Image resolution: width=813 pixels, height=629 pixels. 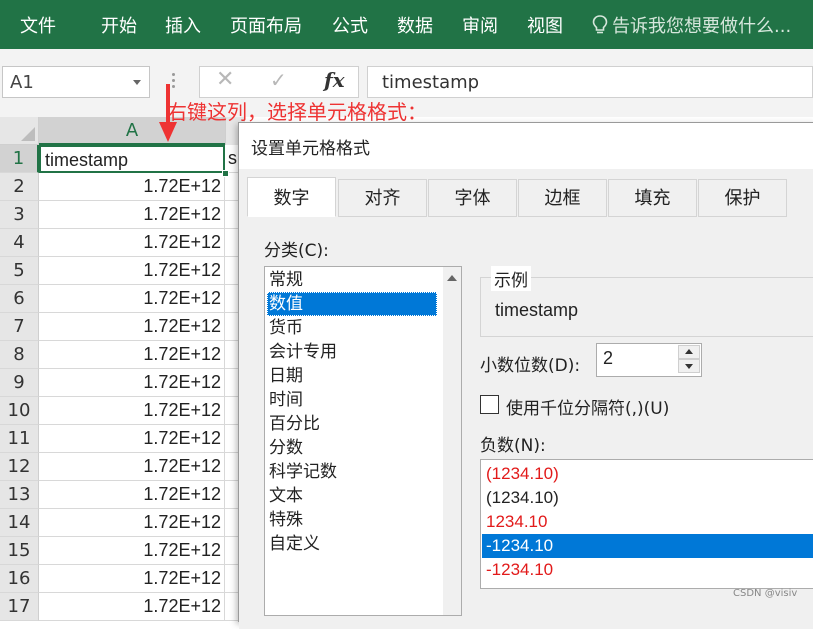 I want to click on name-box-value: A1, so click(x=22, y=82).